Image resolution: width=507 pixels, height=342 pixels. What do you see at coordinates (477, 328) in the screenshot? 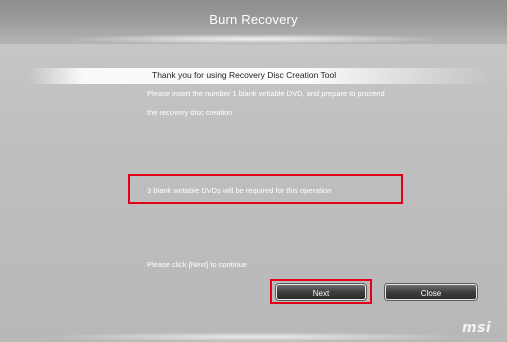
I see `msi-logo: msi` at bounding box center [477, 328].